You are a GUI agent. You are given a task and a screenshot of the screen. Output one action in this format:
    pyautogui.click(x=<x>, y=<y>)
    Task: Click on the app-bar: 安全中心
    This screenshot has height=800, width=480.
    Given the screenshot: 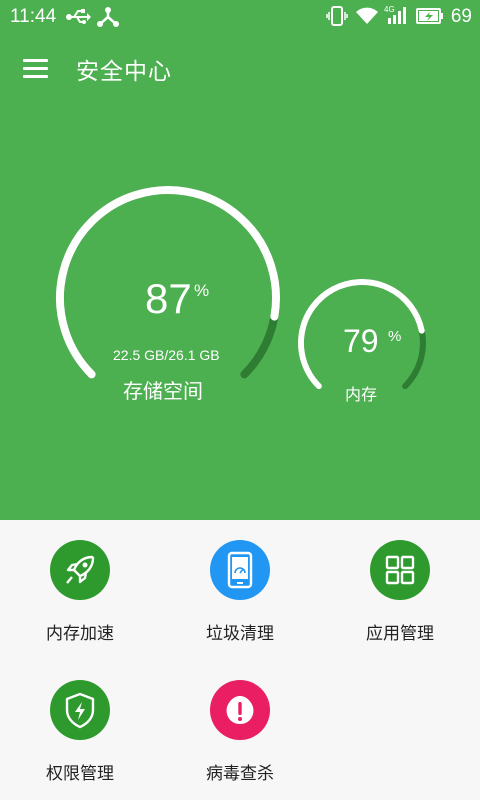 What is the action you would take?
    pyautogui.click(x=240, y=68)
    